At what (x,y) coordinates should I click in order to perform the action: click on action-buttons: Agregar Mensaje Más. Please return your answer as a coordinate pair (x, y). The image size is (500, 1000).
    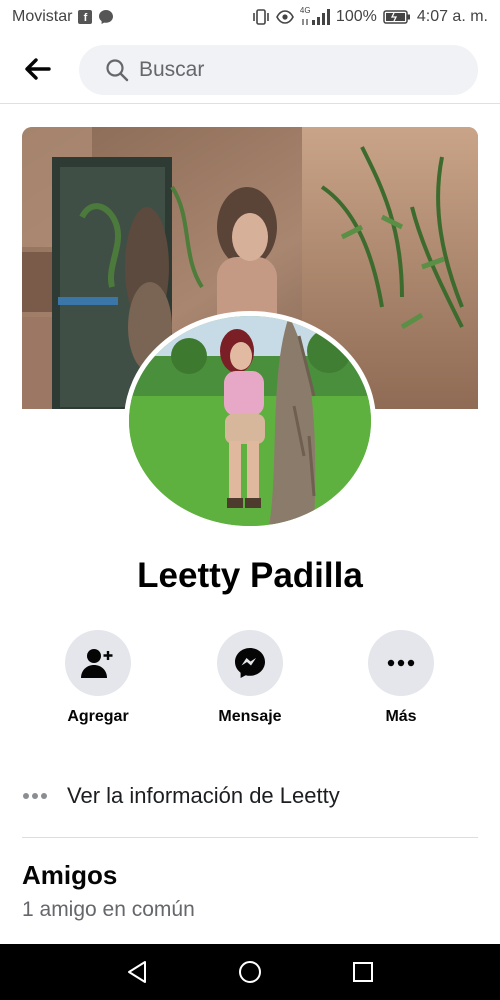
    Looking at the image, I should click on (250, 680).